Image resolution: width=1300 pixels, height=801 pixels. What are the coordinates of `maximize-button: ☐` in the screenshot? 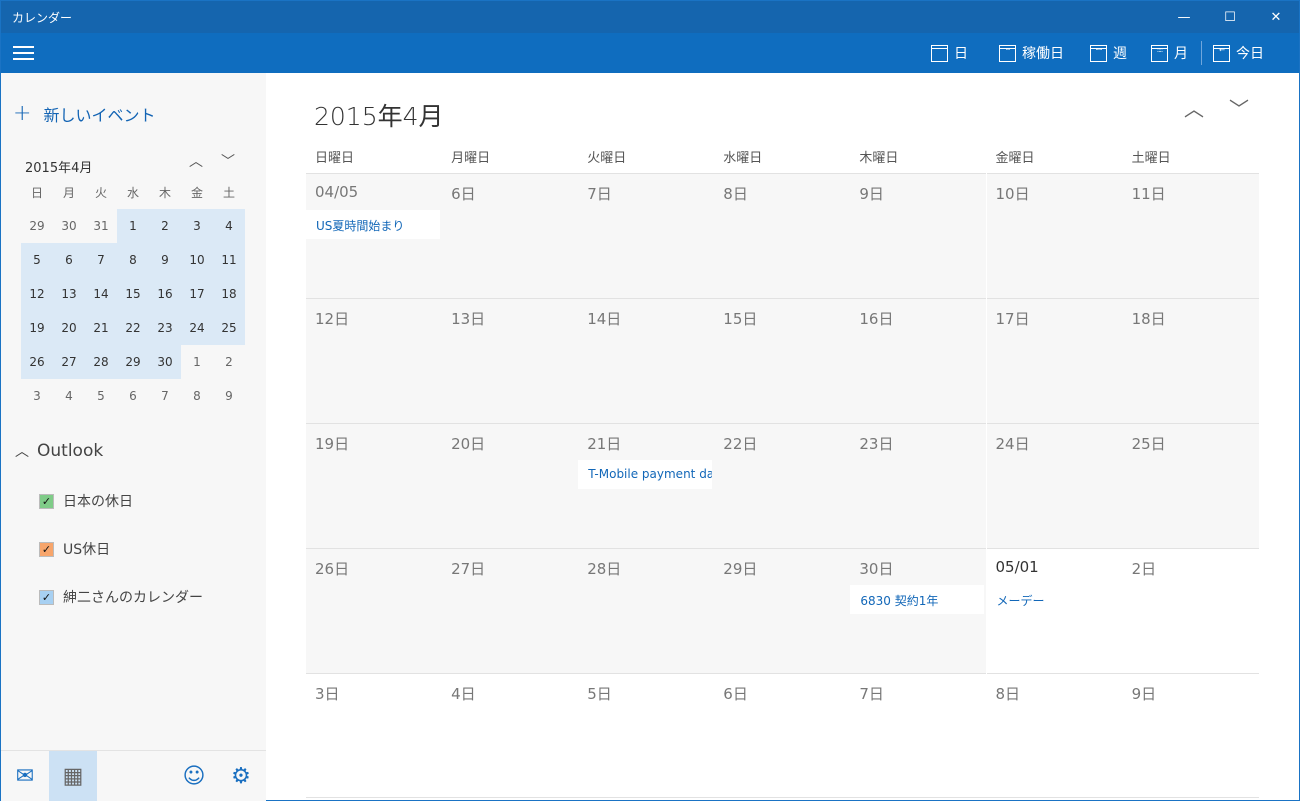 It's located at (1230, 17).